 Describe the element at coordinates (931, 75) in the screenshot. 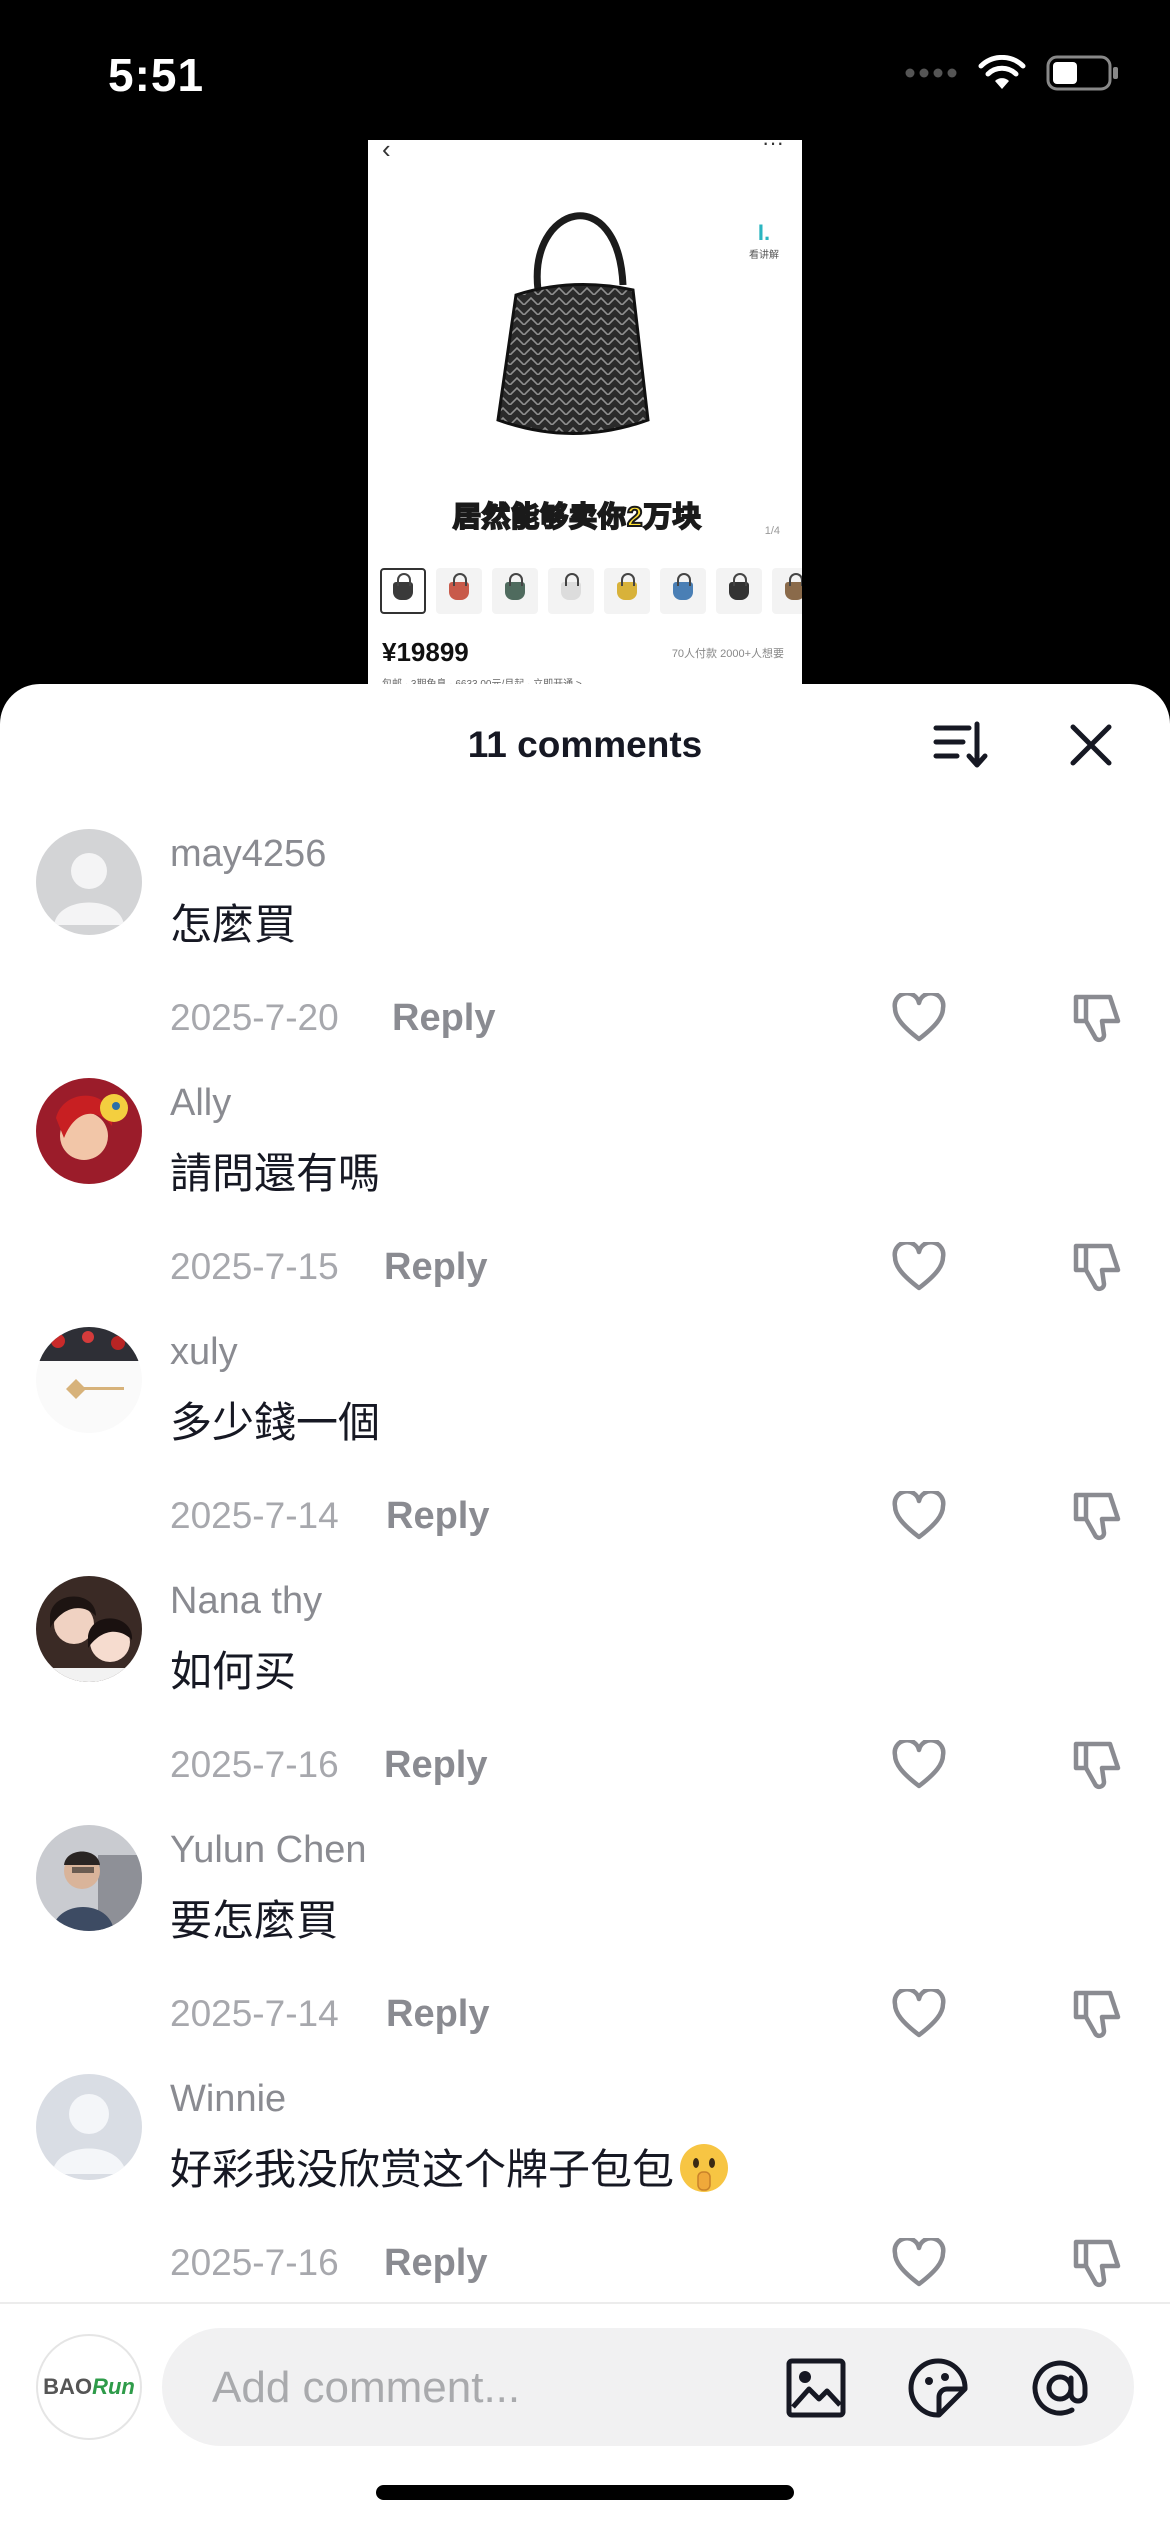

I see `signal-icon` at that location.